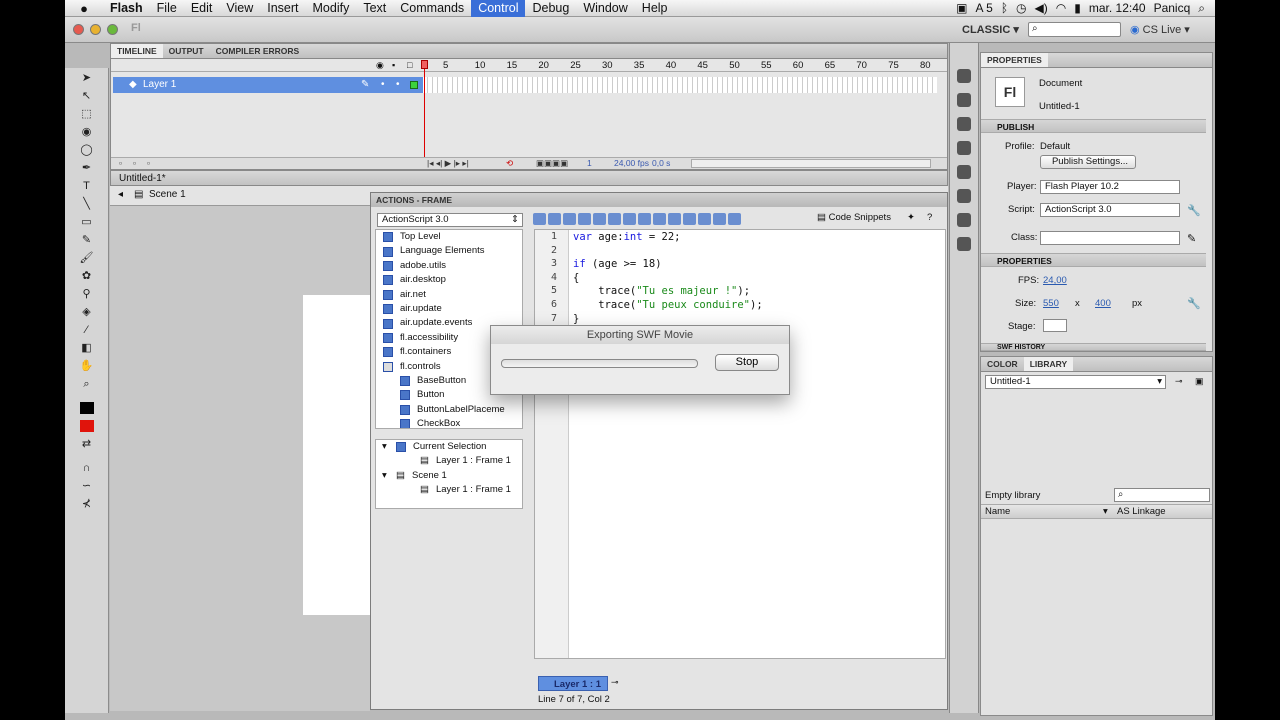 This screenshot has height=720, width=1280. What do you see at coordinates (87, 384) in the screenshot?
I see `zoom-tool-icon: ⌕` at bounding box center [87, 384].